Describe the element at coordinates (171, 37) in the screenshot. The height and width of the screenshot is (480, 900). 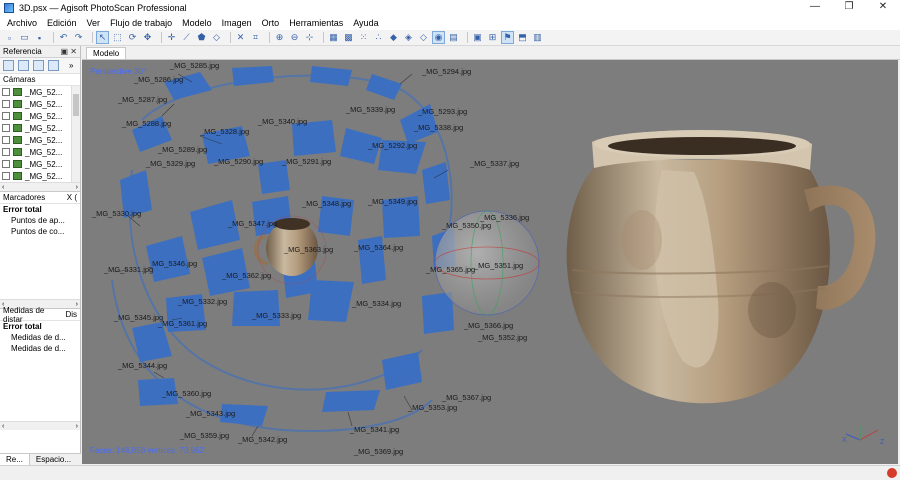
I see `navigation-icon: ✛` at that location.